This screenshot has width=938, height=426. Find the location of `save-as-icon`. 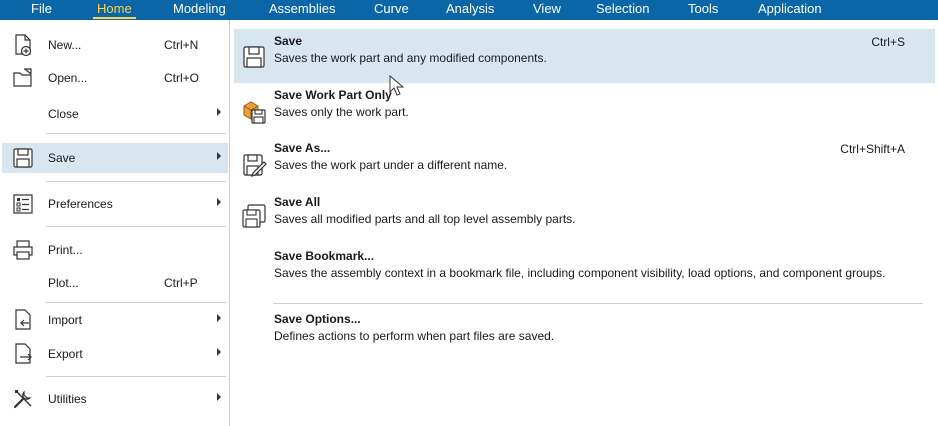

save-as-icon is located at coordinates (254, 165).